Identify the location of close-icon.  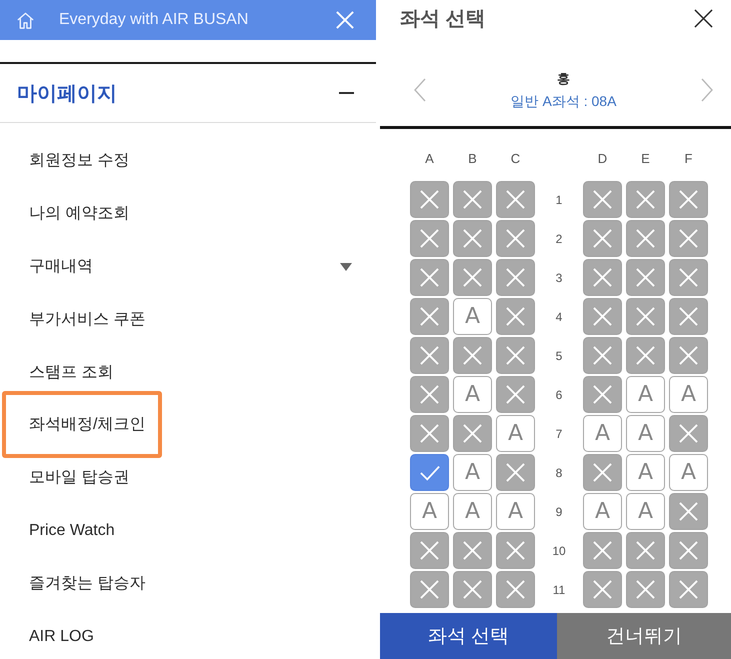
(703, 18).